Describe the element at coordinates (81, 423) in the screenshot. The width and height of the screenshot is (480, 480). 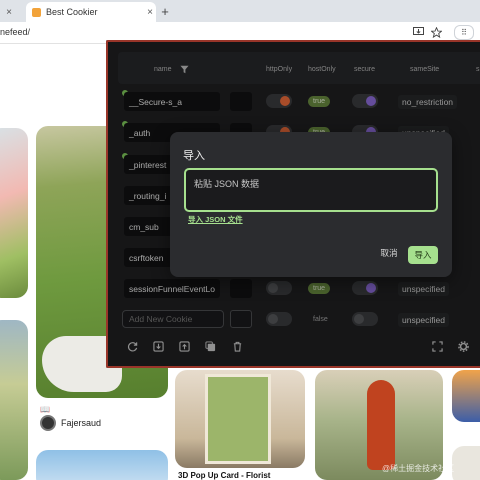
I see `creator-name: Fajersaud` at that location.